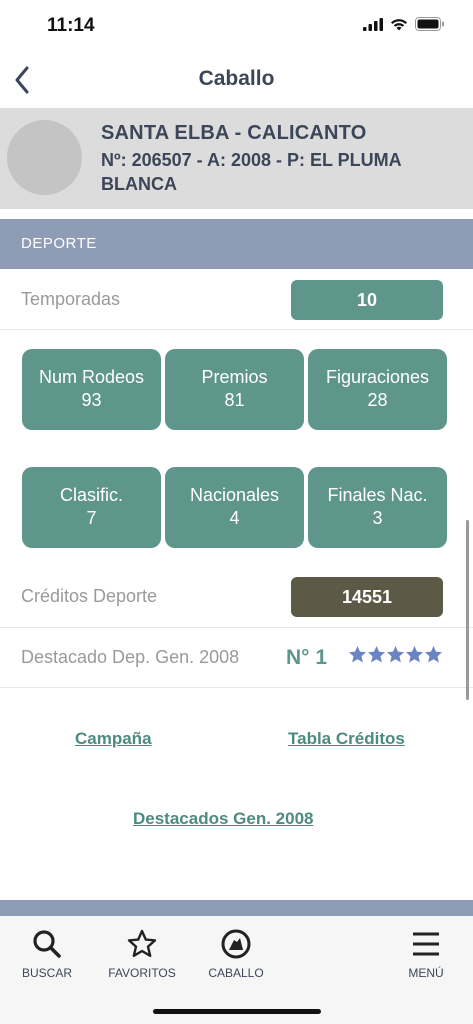 This screenshot has width=473, height=1024. Describe the element at coordinates (467, 610) in the screenshot. I see `scrollbar` at that location.